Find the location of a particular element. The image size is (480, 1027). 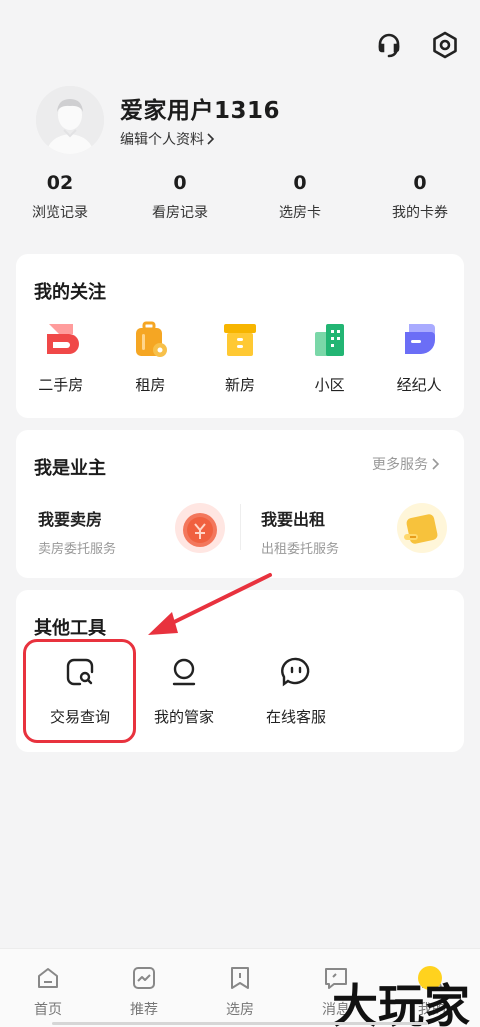

highlight-box is located at coordinates (79, 691).